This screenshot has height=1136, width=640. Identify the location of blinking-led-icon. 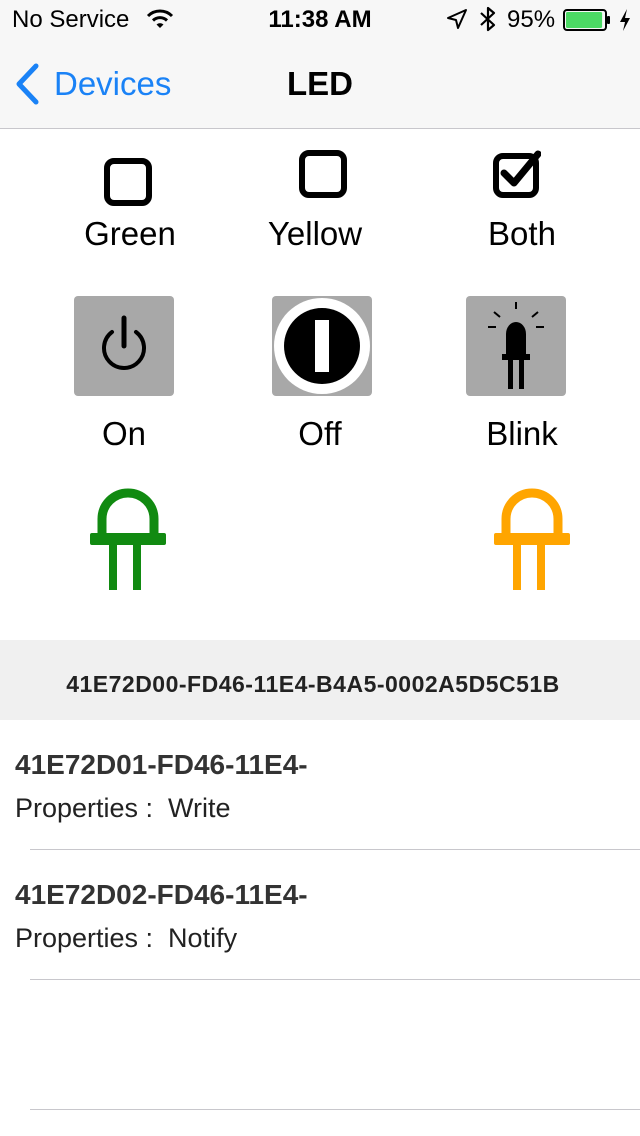
(516, 345).